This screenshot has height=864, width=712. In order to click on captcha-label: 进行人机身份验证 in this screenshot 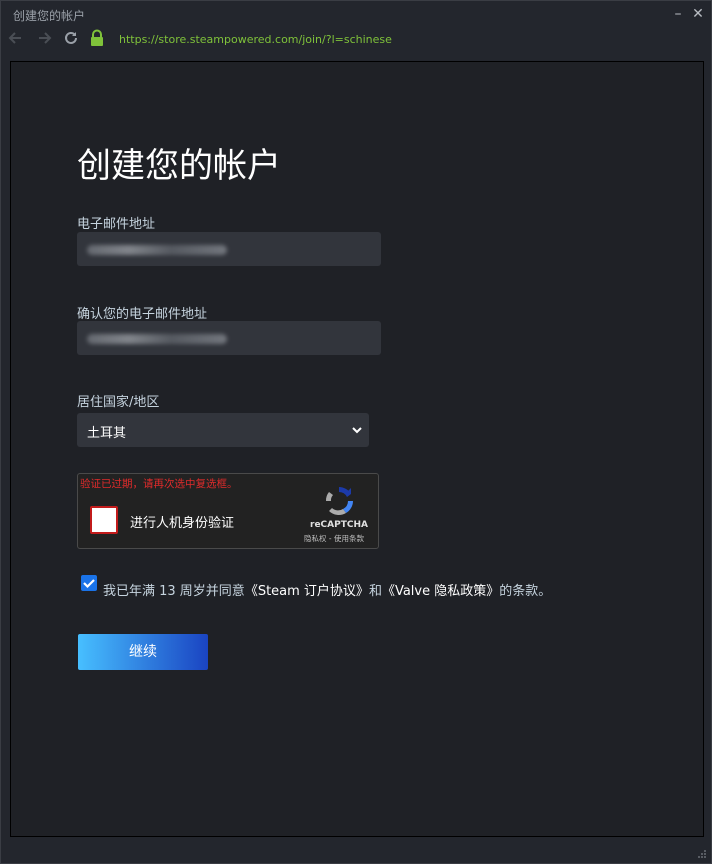, I will do `click(182, 523)`.